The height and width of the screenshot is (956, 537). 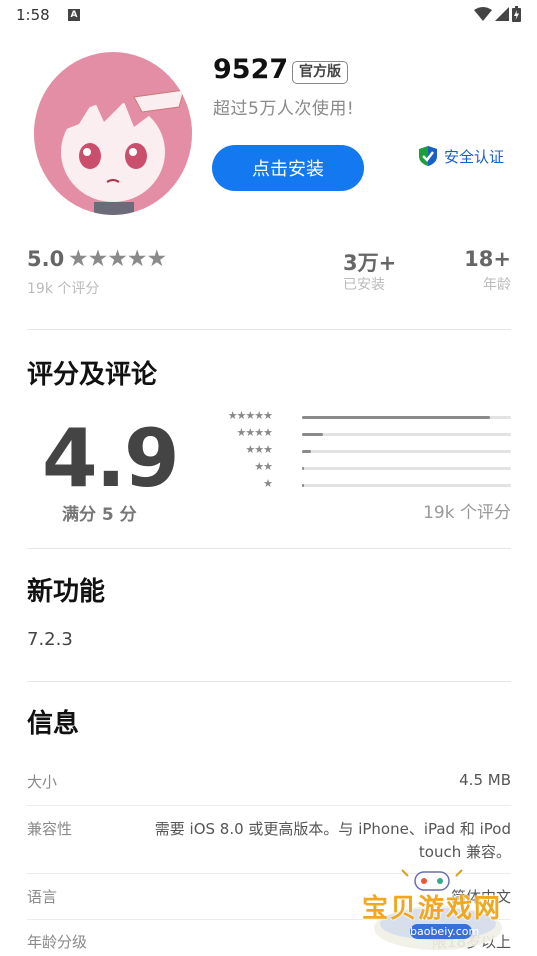 I want to click on status-time: 1:58, so click(x=33, y=15).